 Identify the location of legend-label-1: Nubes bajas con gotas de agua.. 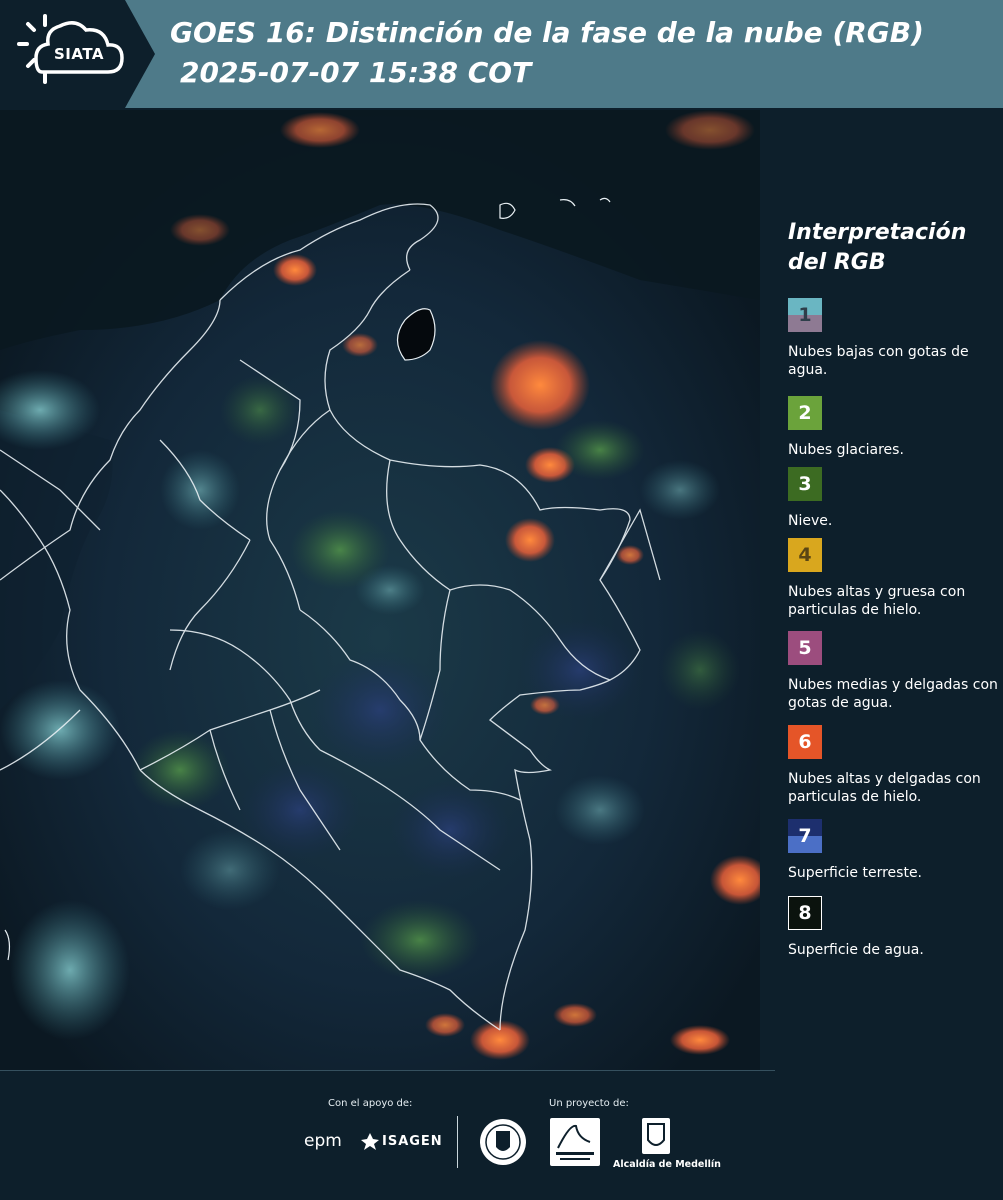
(878, 361).